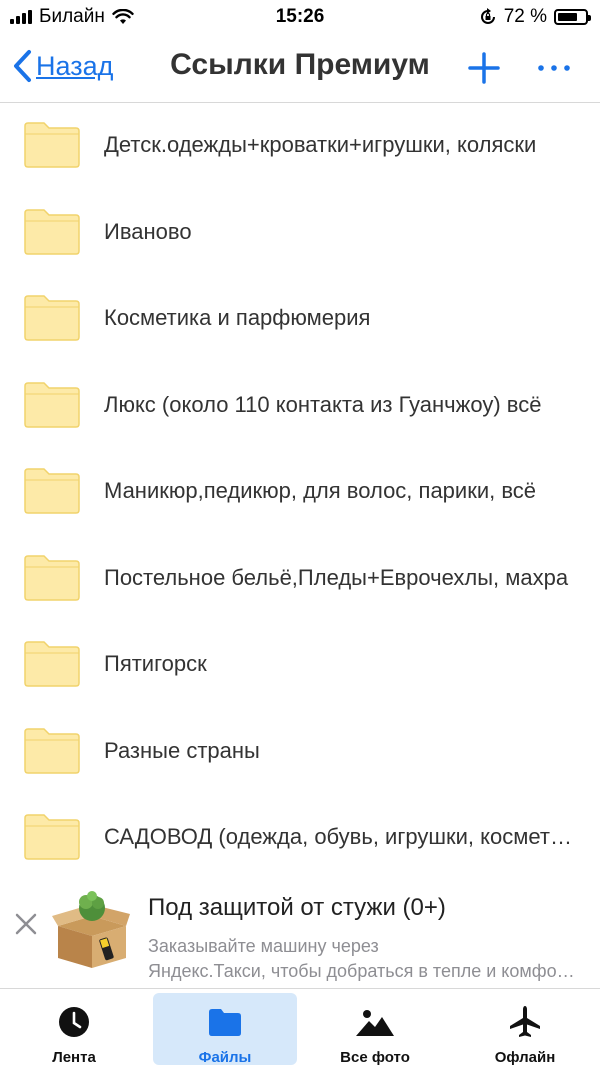  Describe the element at coordinates (300, 751) in the screenshot. I see `folder-row: Разные страны` at that location.